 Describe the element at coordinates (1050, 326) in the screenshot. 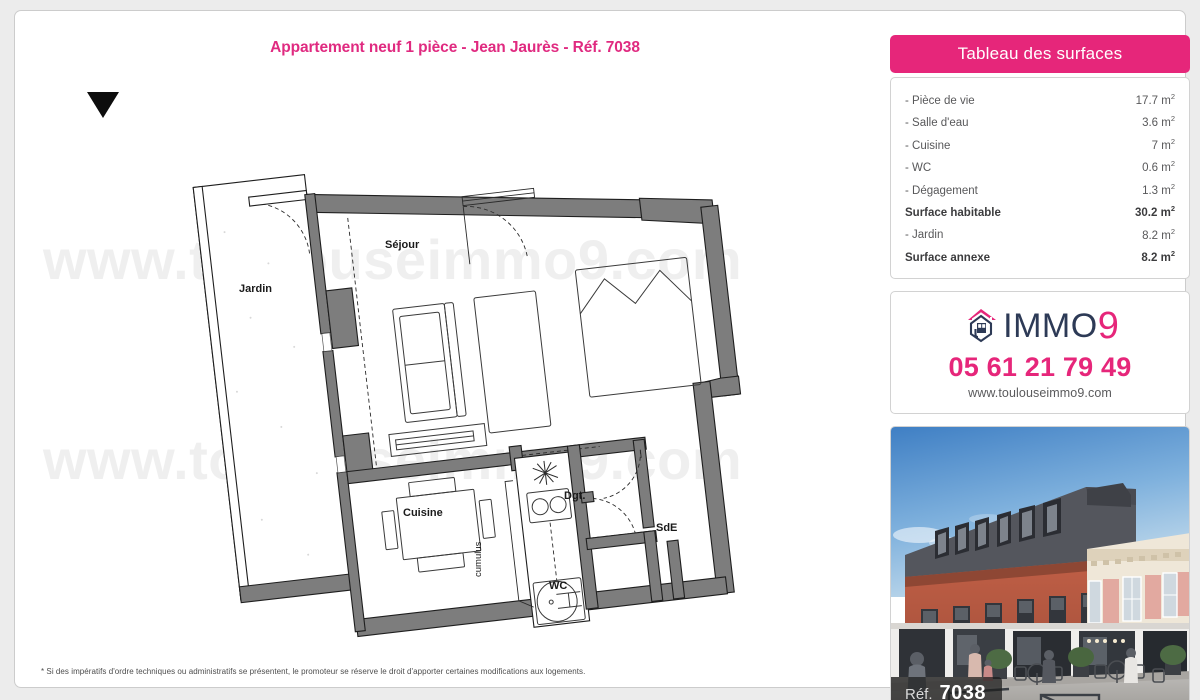

I see `logo-text-immo: IMMO` at that location.